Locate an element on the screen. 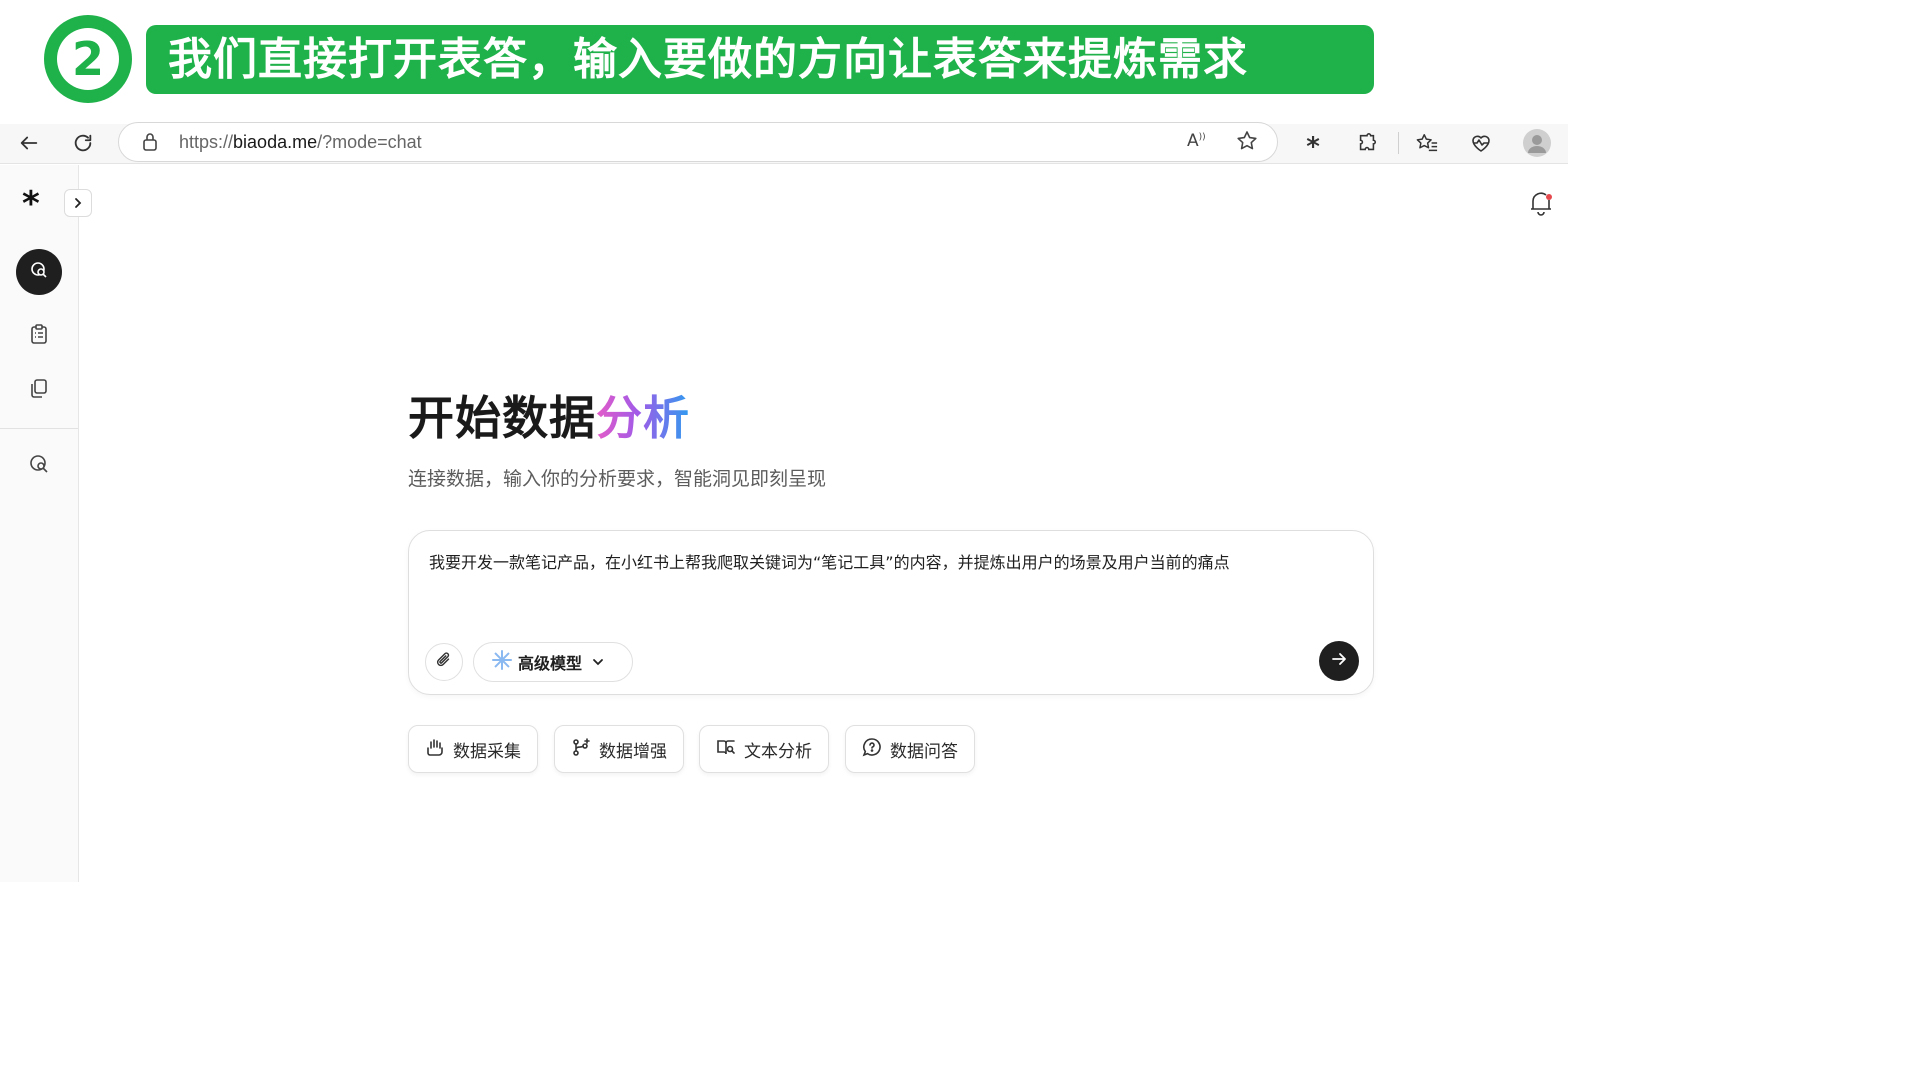 The height and width of the screenshot is (1080, 1920). toolbar-divider is located at coordinates (1398, 143).